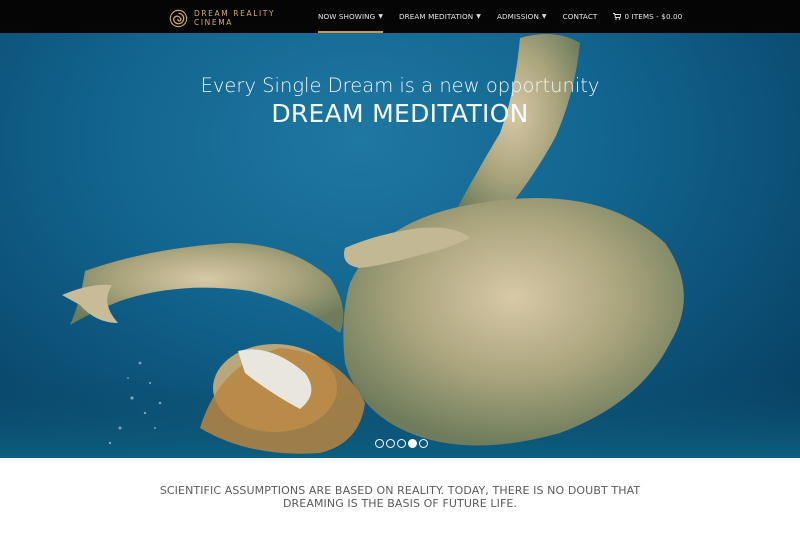  What do you see at coordinates (400, 503) in the screenshot?
I see `tagline-line-2: DREAMING IS THE BASIS OF FUTURE LIFE.` at bounding box center [400, 503].